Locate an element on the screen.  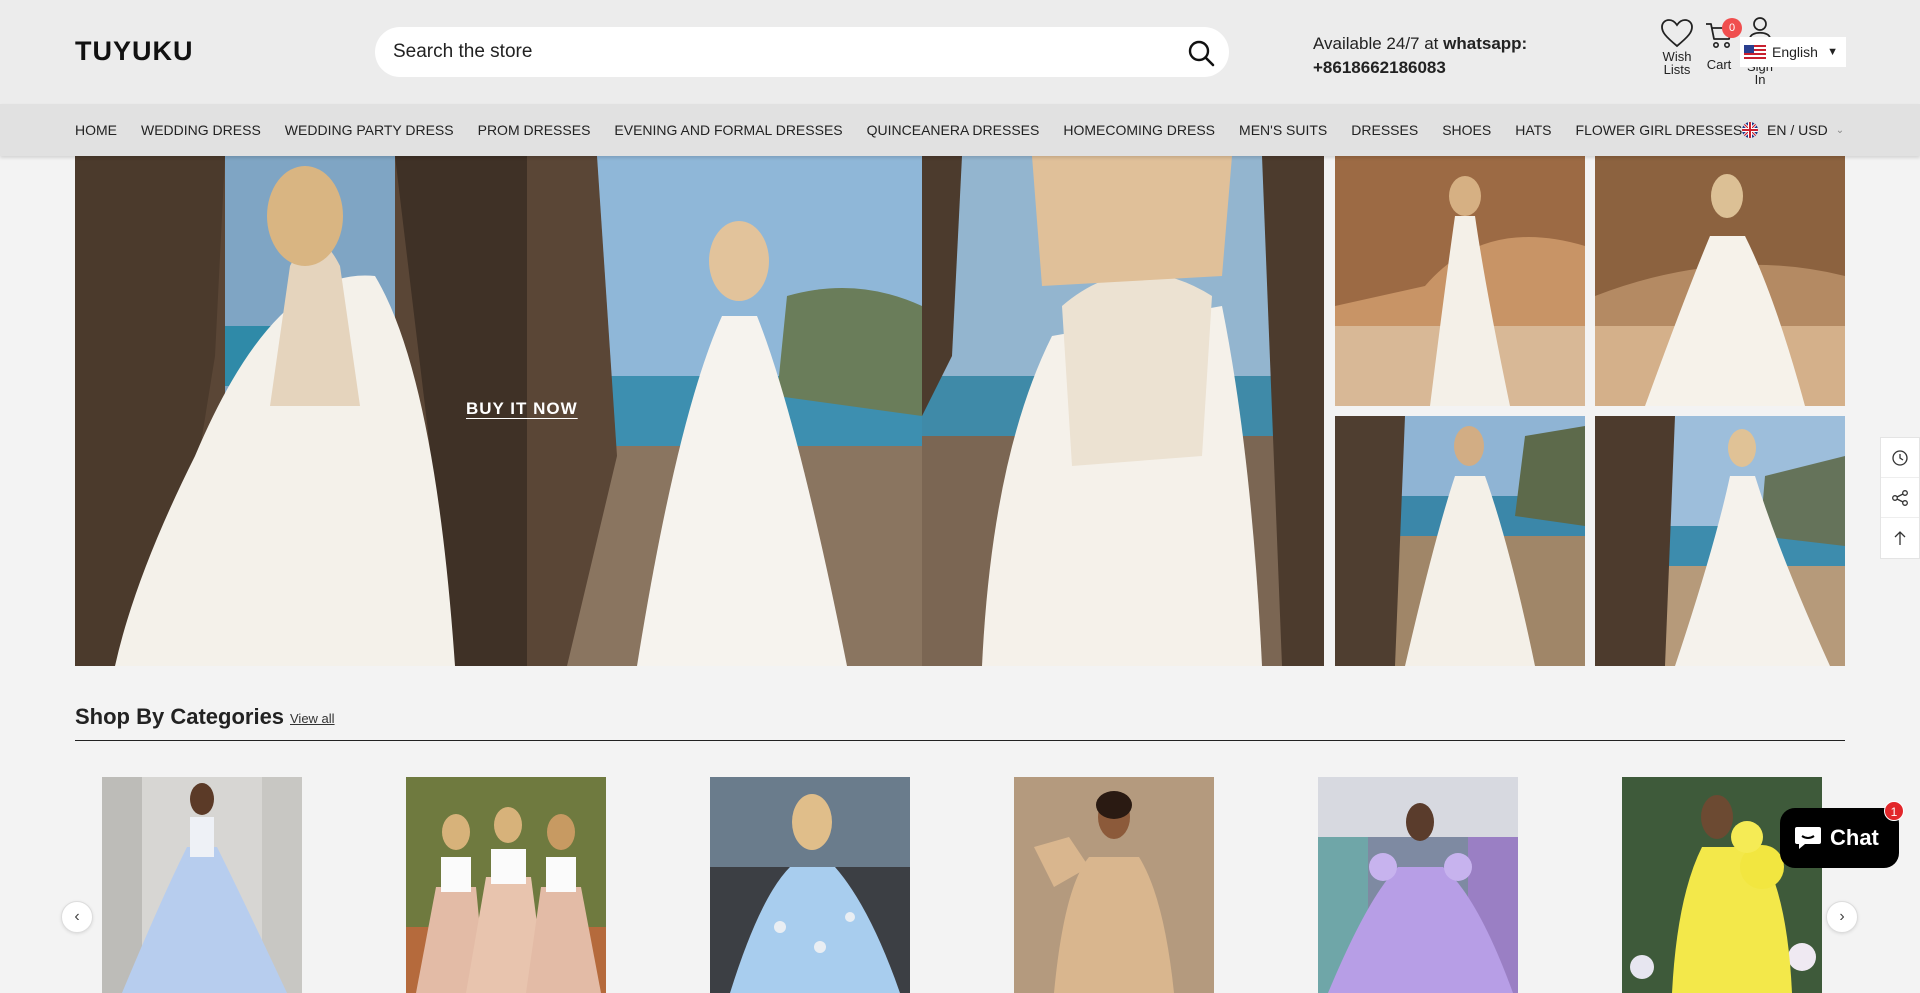
nav-item-home: HOME is located at coordinates (96, 130).